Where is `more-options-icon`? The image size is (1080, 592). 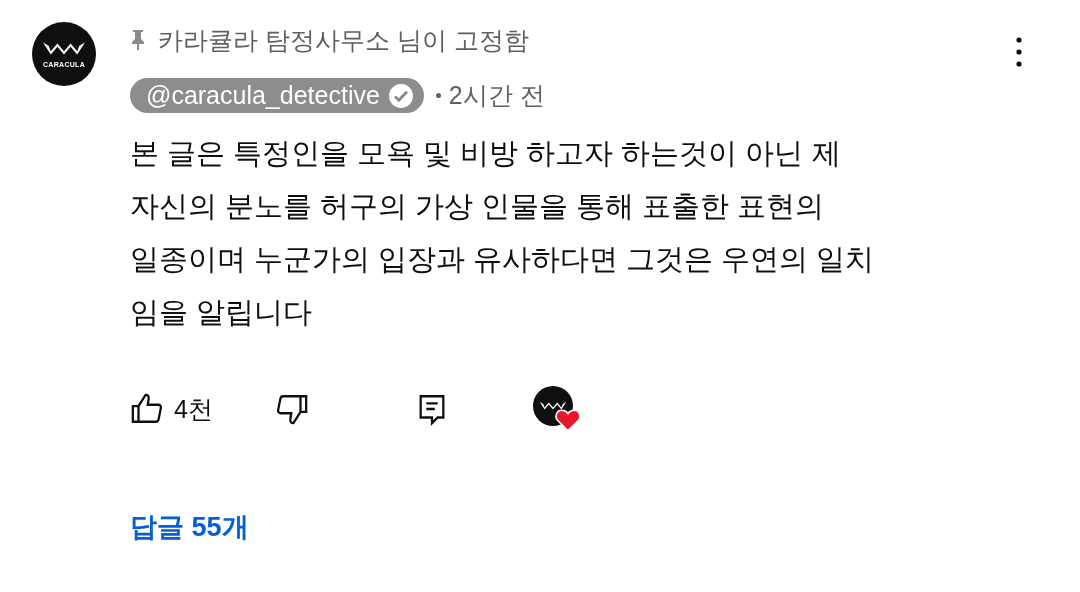 more-options-icon is located at coordinates (1019, 53).